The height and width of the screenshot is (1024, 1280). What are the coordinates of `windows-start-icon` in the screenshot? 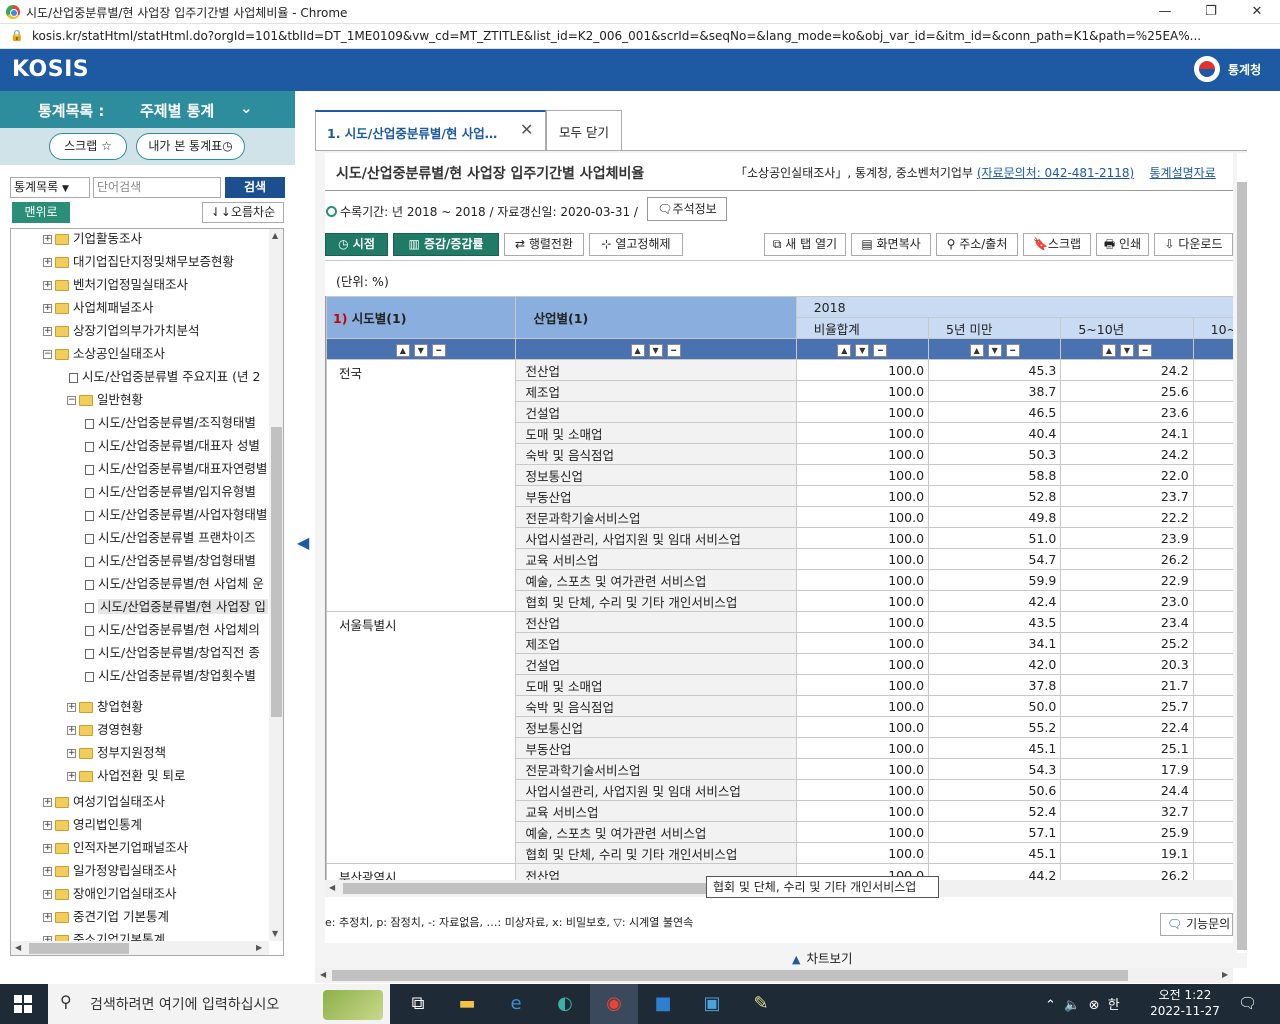 It's located at (23, 1004).